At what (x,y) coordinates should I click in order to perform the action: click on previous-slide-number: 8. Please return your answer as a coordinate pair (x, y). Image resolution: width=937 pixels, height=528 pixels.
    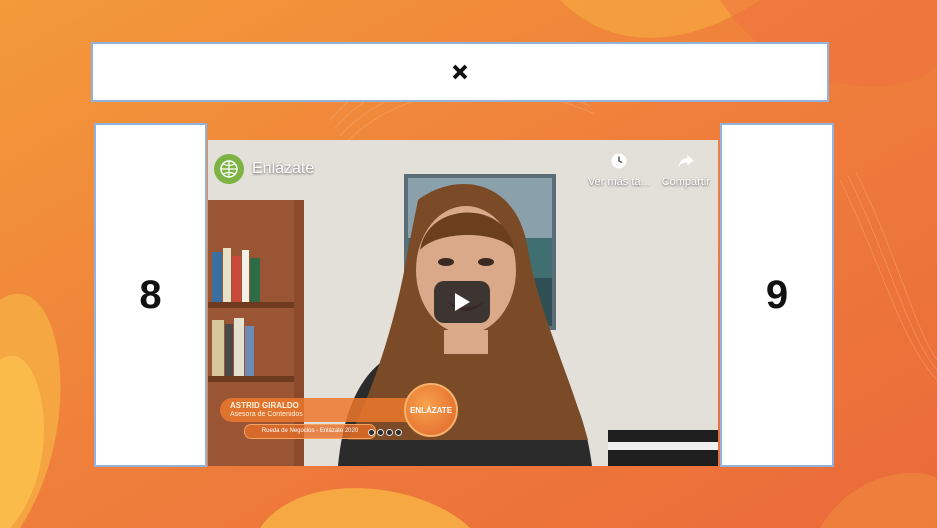
    Looking at the image, I should click on (150, 294).